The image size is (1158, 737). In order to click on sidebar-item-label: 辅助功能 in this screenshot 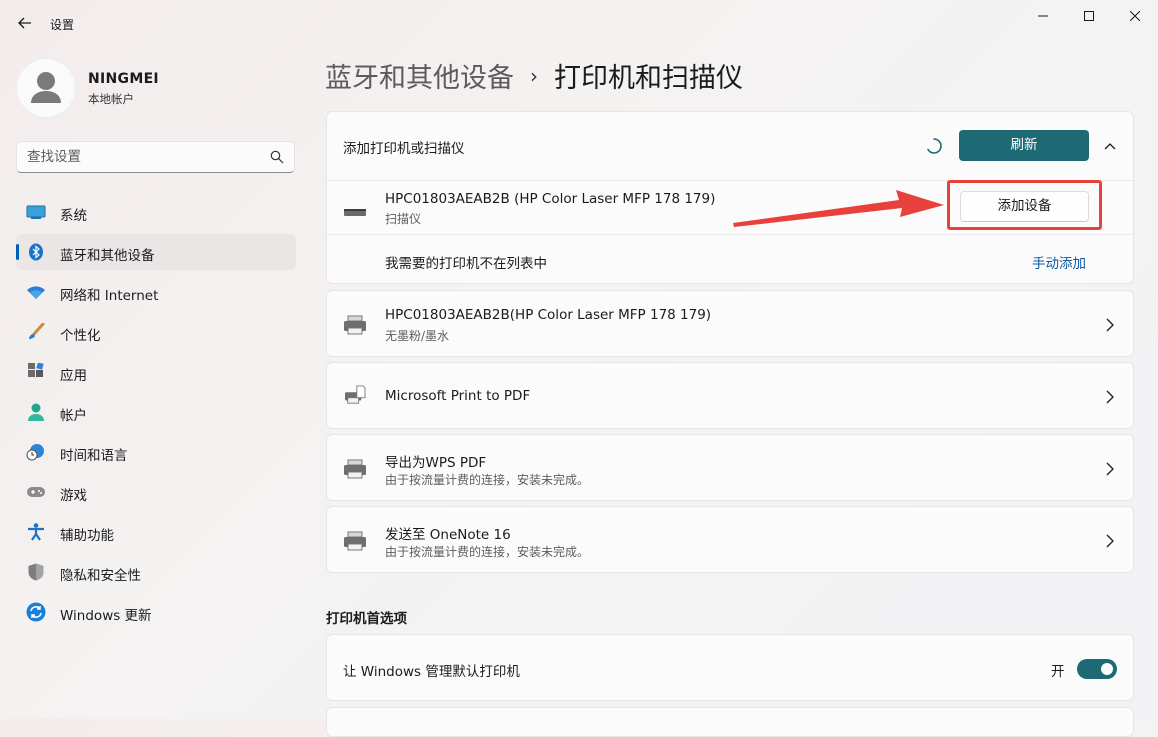, I will do `click(87, 536)`.